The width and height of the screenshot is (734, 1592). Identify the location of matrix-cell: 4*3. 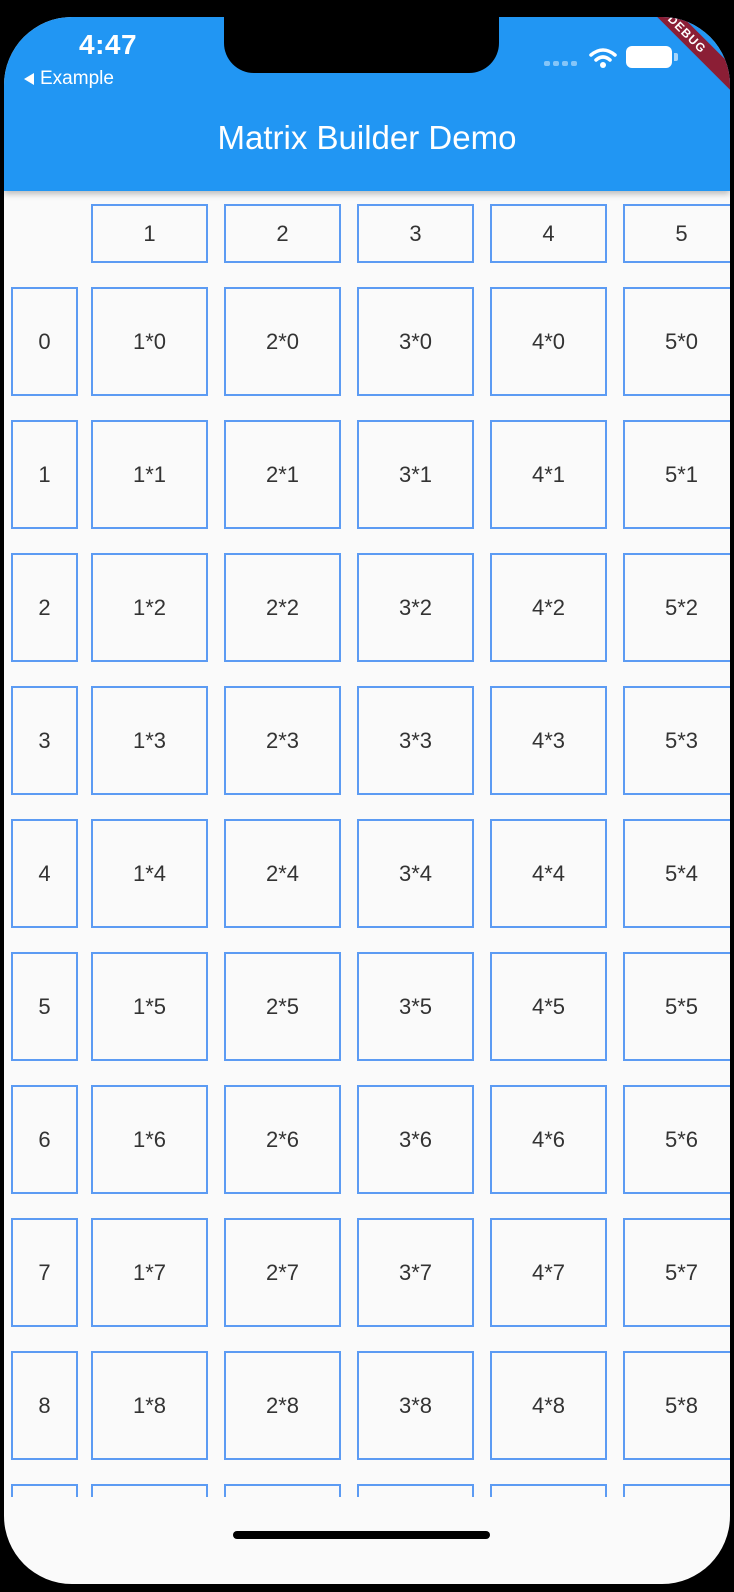
(548, 740).